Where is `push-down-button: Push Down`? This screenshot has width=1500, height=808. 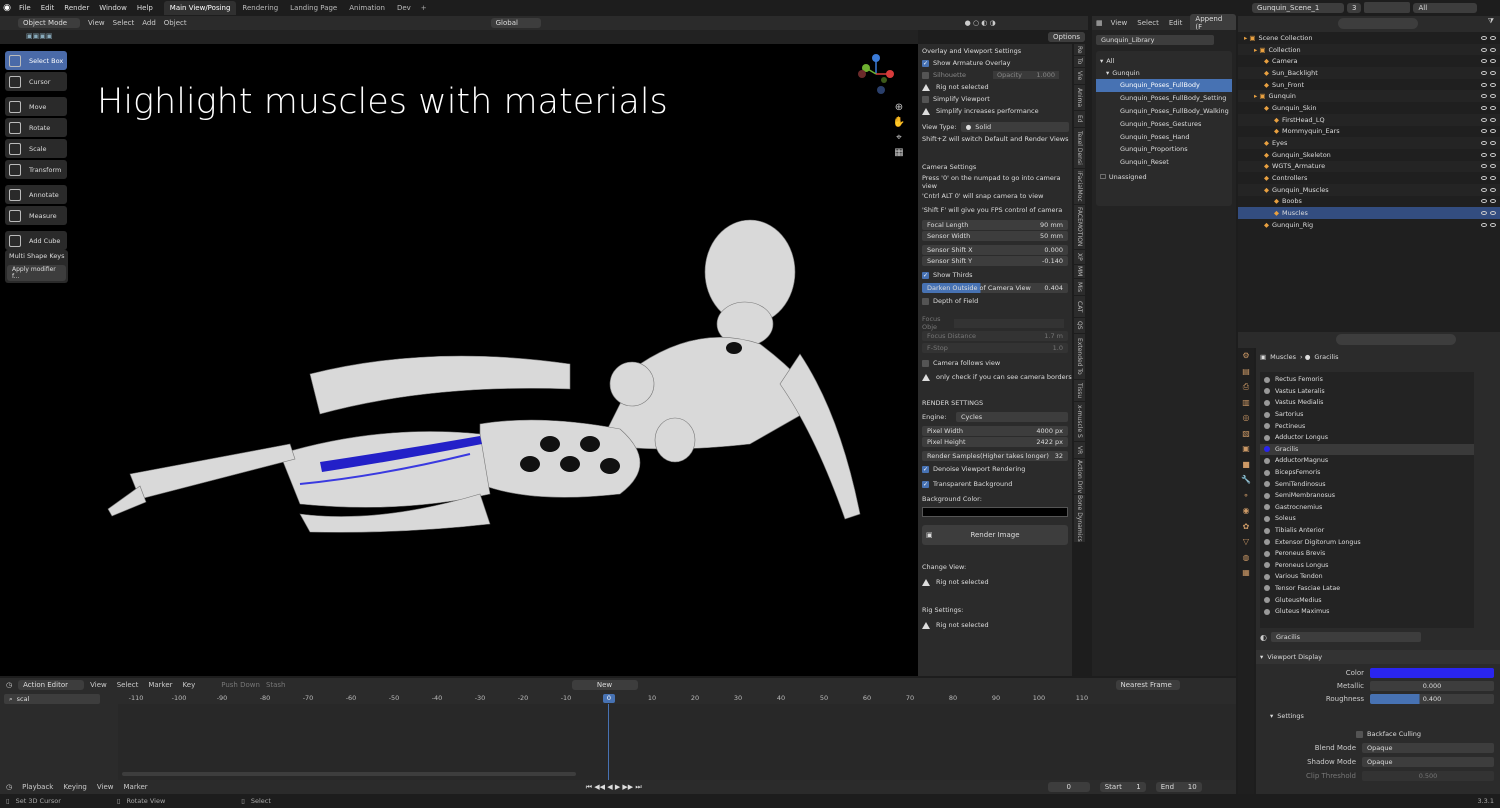 push-down-button: Push Down is located at coordinates (240, 685).